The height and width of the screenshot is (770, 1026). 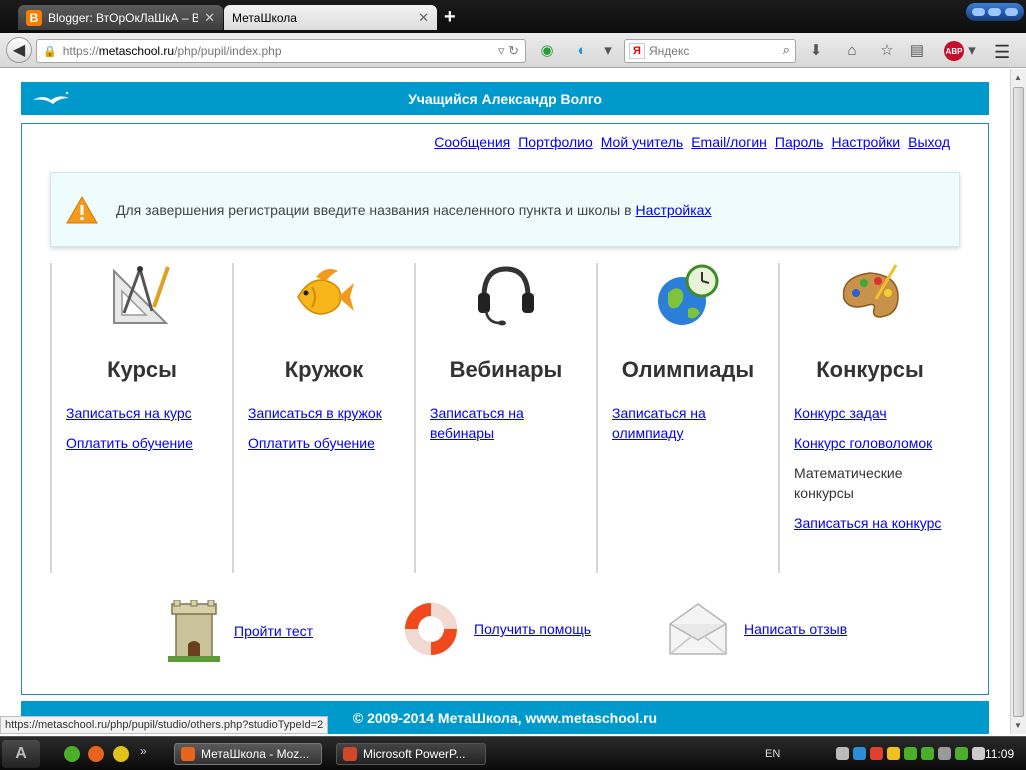 What do you see at coordinates (142, 369) in the screenshot?
I see `section-title: Курсы` at bounding box center [142, 369].